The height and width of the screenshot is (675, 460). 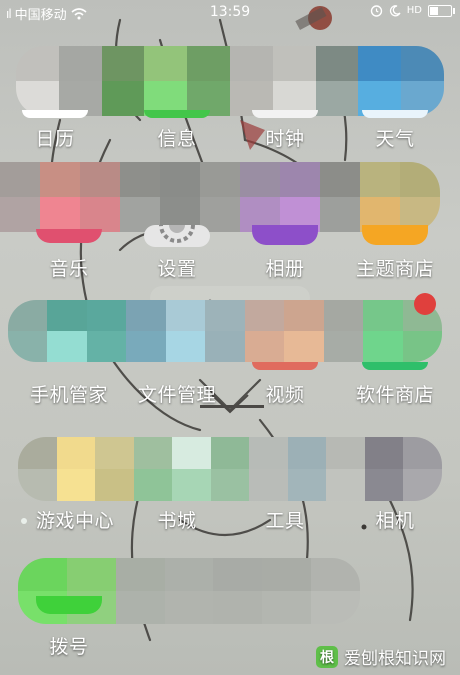 I want to click on app-tools: 工具, so click(x=285, y=500).